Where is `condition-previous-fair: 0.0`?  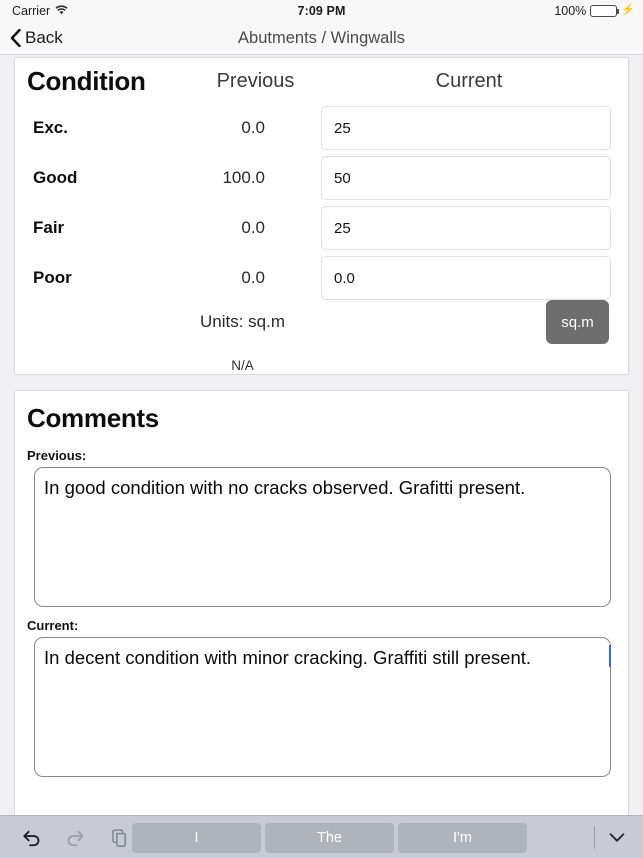
condition-previous-fair: 0.0 is located at coordinates (253, 227).